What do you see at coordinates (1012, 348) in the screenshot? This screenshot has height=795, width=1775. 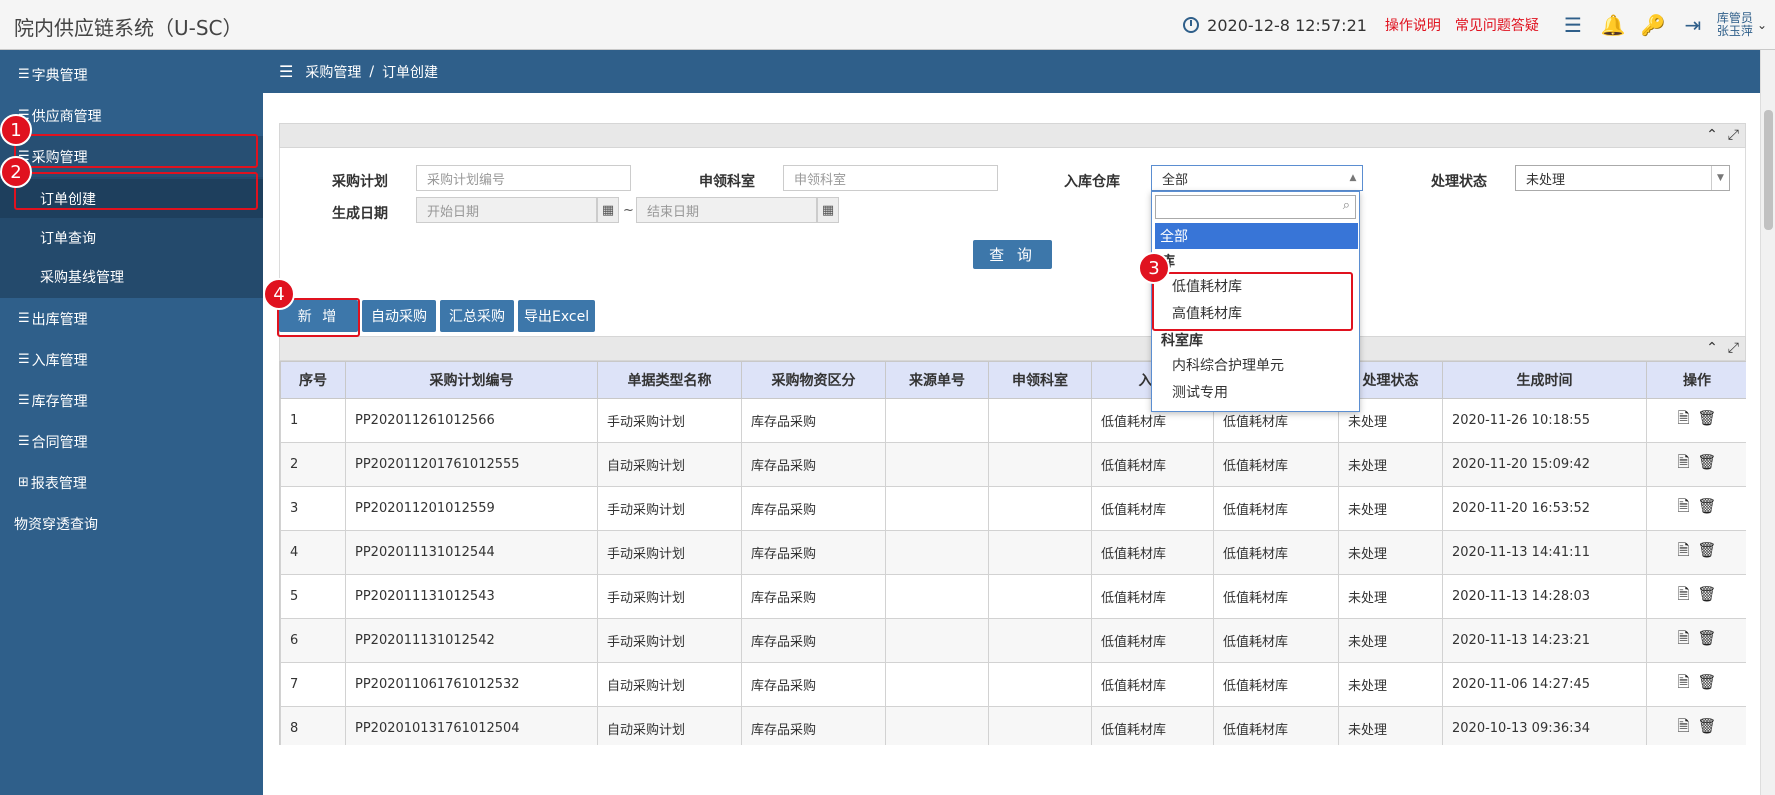 I see `grid-panel-header: ⌃ ⤢` at bounding box center [1012, 348].